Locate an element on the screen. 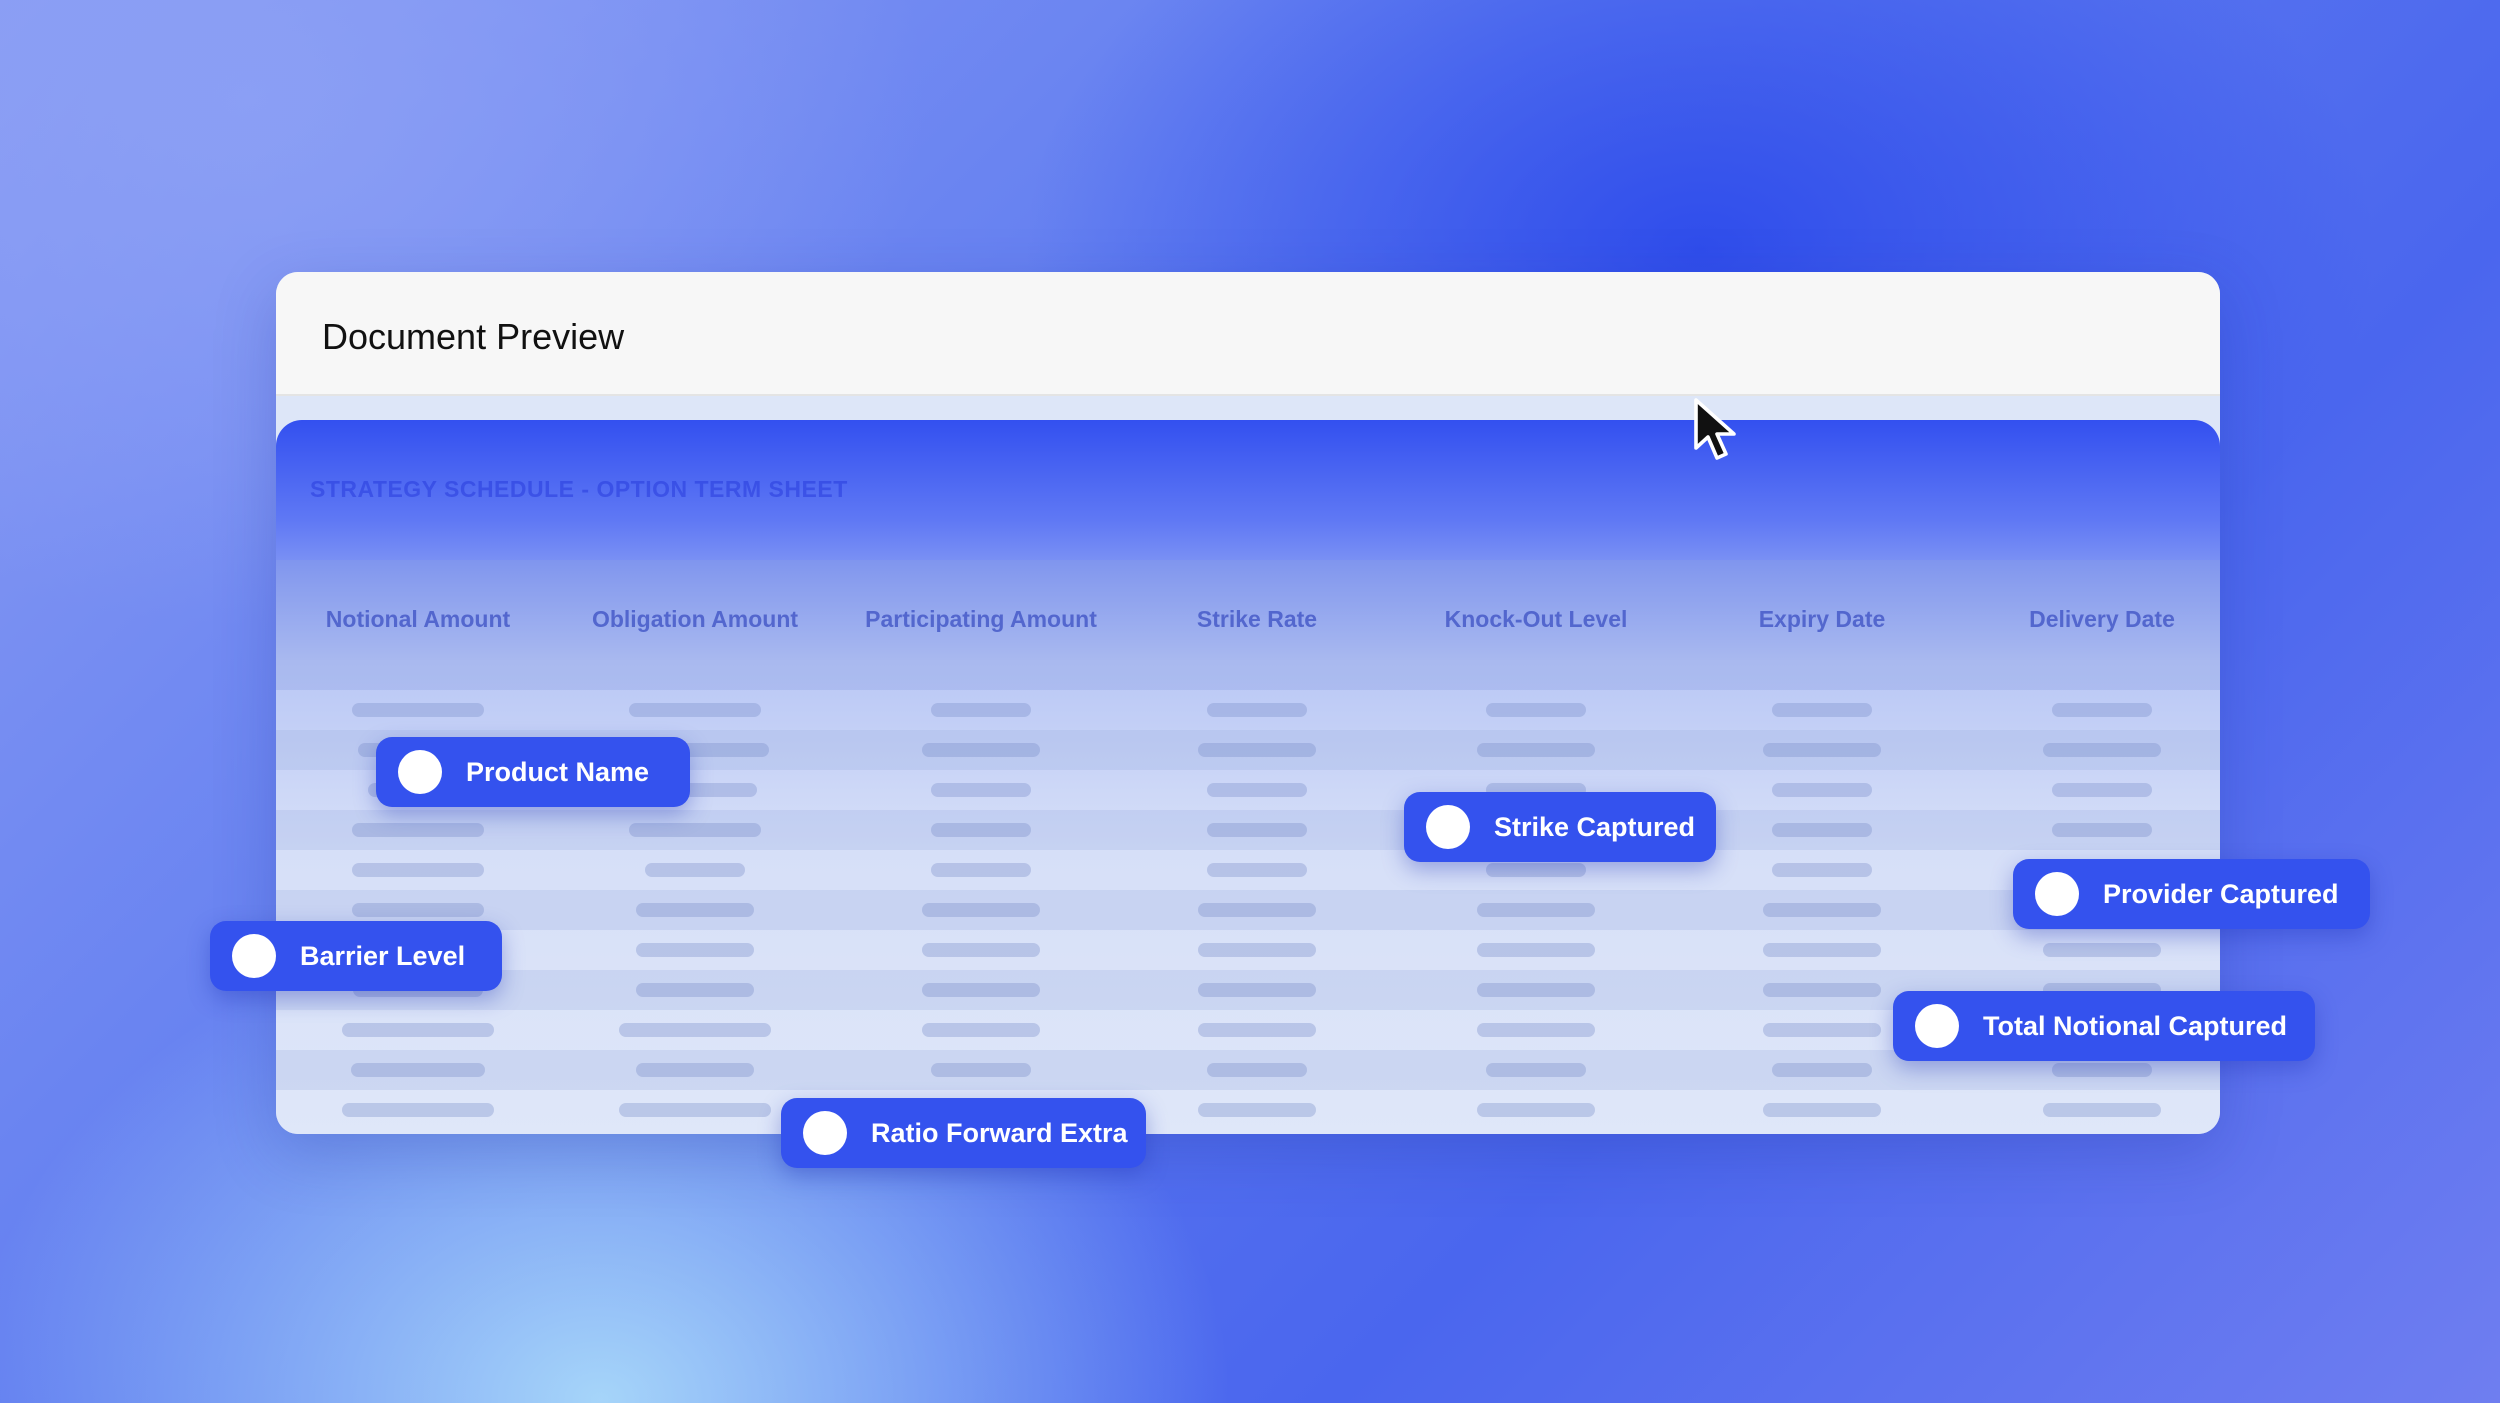  column-header-knock-out-level: Knock-Out Level is located at coordinates (1536, 619).